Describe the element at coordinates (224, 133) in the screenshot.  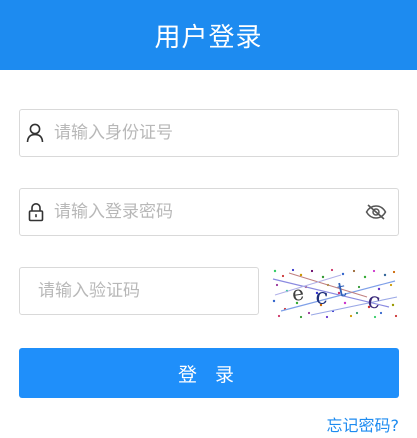
I see `id-card-input` at that location.